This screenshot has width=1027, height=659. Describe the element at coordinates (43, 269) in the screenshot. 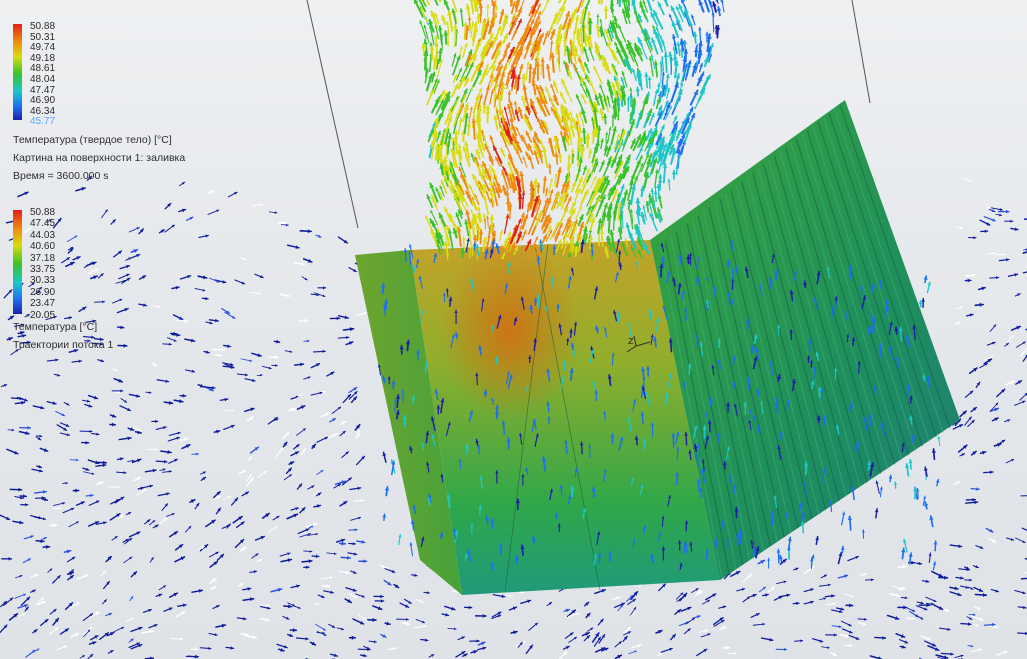

I see `legend-tick: 33.75` at that location.